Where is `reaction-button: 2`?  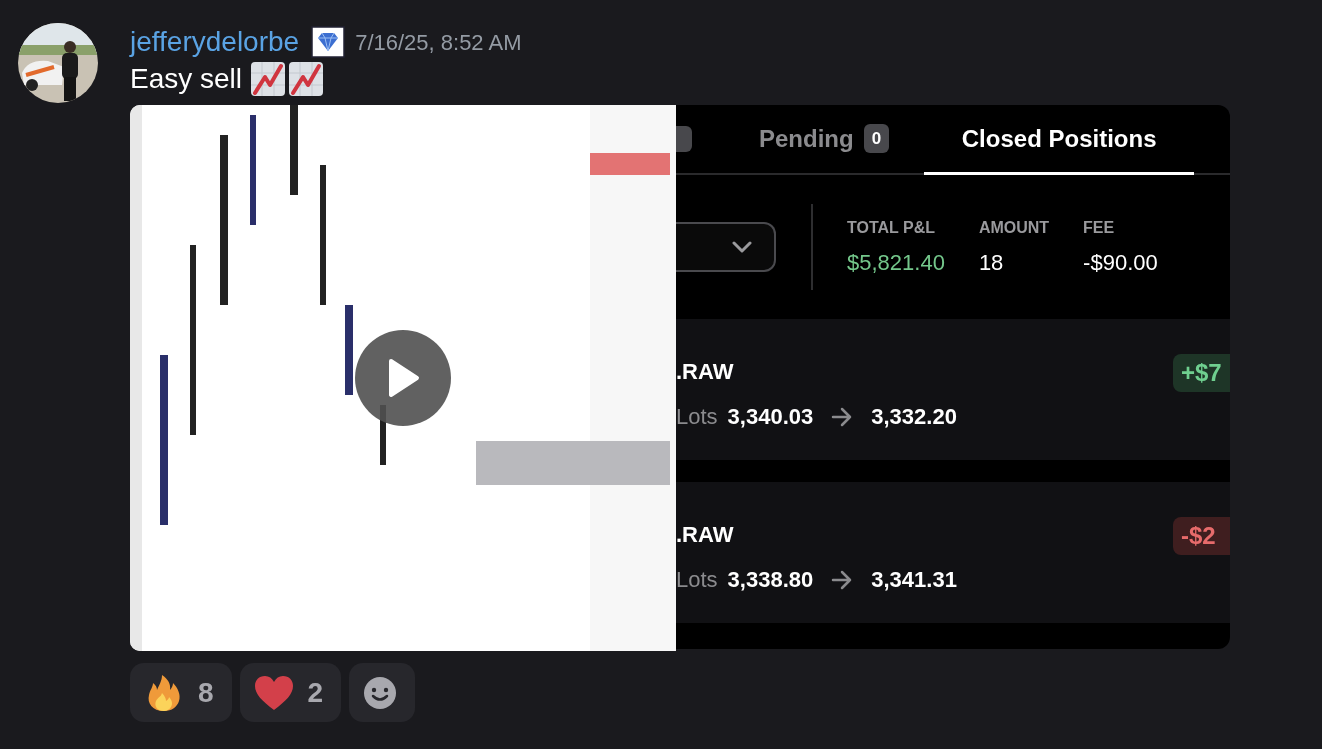
reaction-button: 2 is located at coordinates (290, 692).